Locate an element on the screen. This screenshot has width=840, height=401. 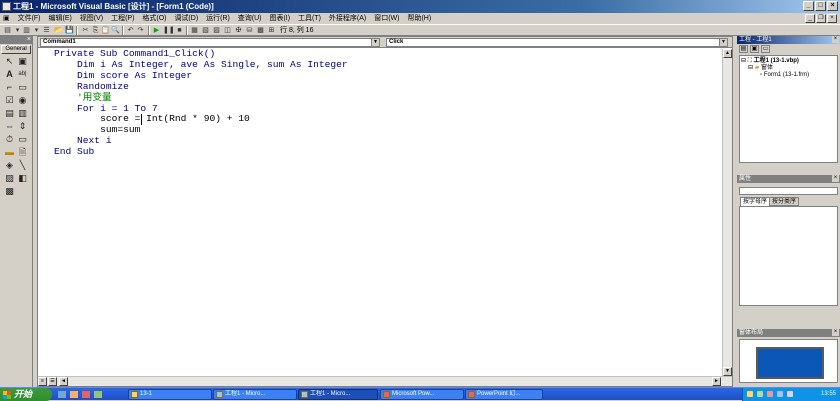
menu-query: 查询(U) is located at coordinates (250, 18).